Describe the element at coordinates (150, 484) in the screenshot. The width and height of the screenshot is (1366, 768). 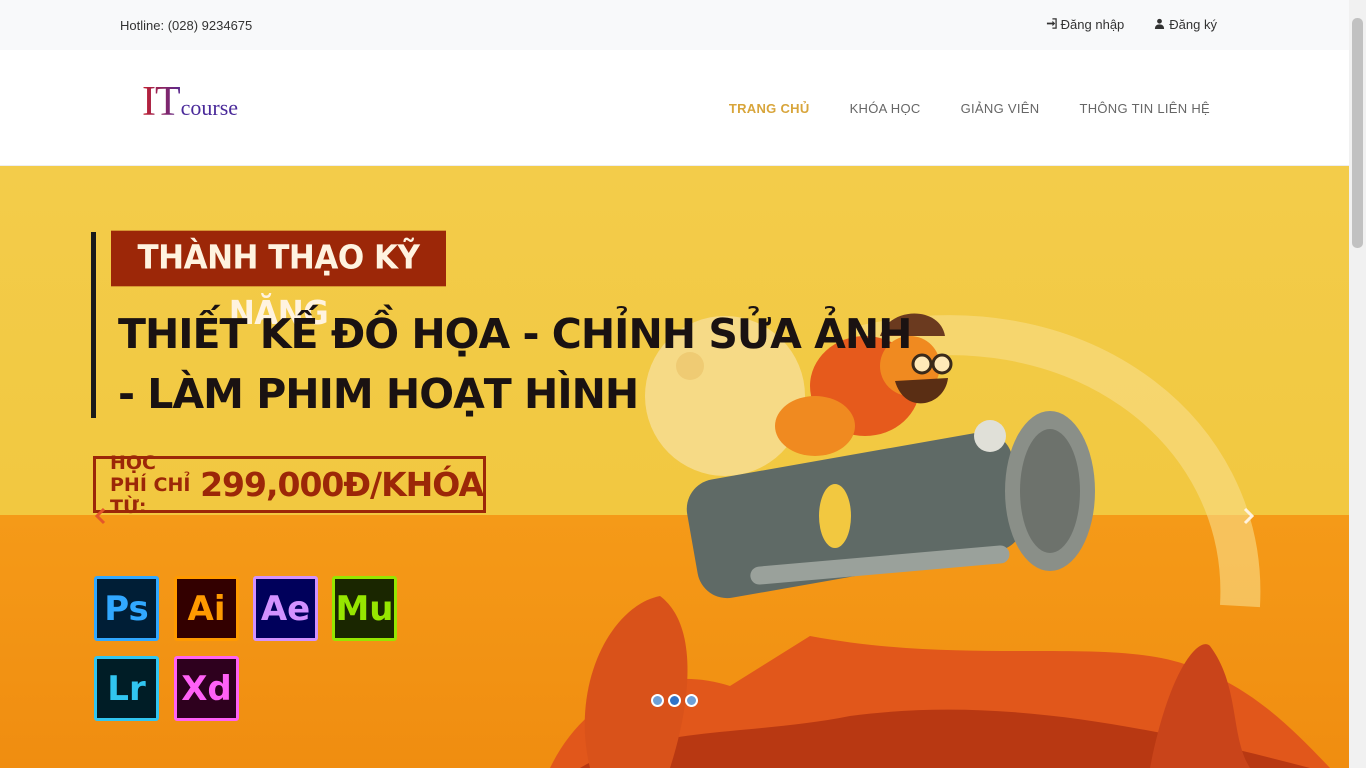
I see `price-label: HỌC PHÍ CHỈ TỪ:` at that location.